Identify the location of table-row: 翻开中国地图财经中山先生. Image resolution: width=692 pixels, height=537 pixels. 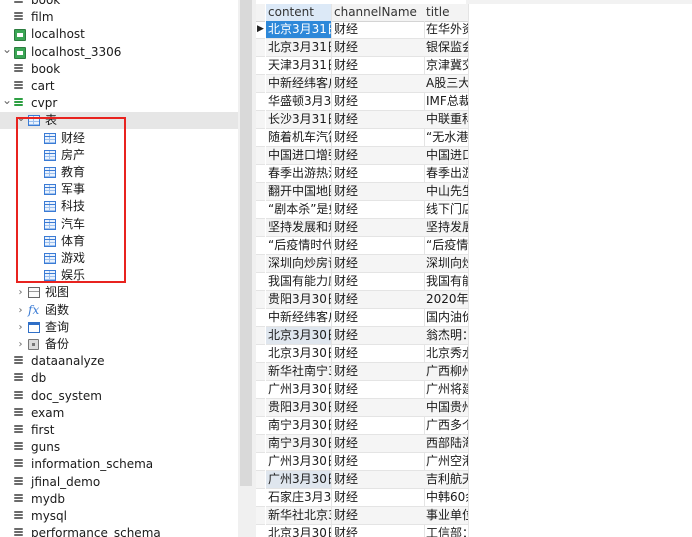
(474, 192).